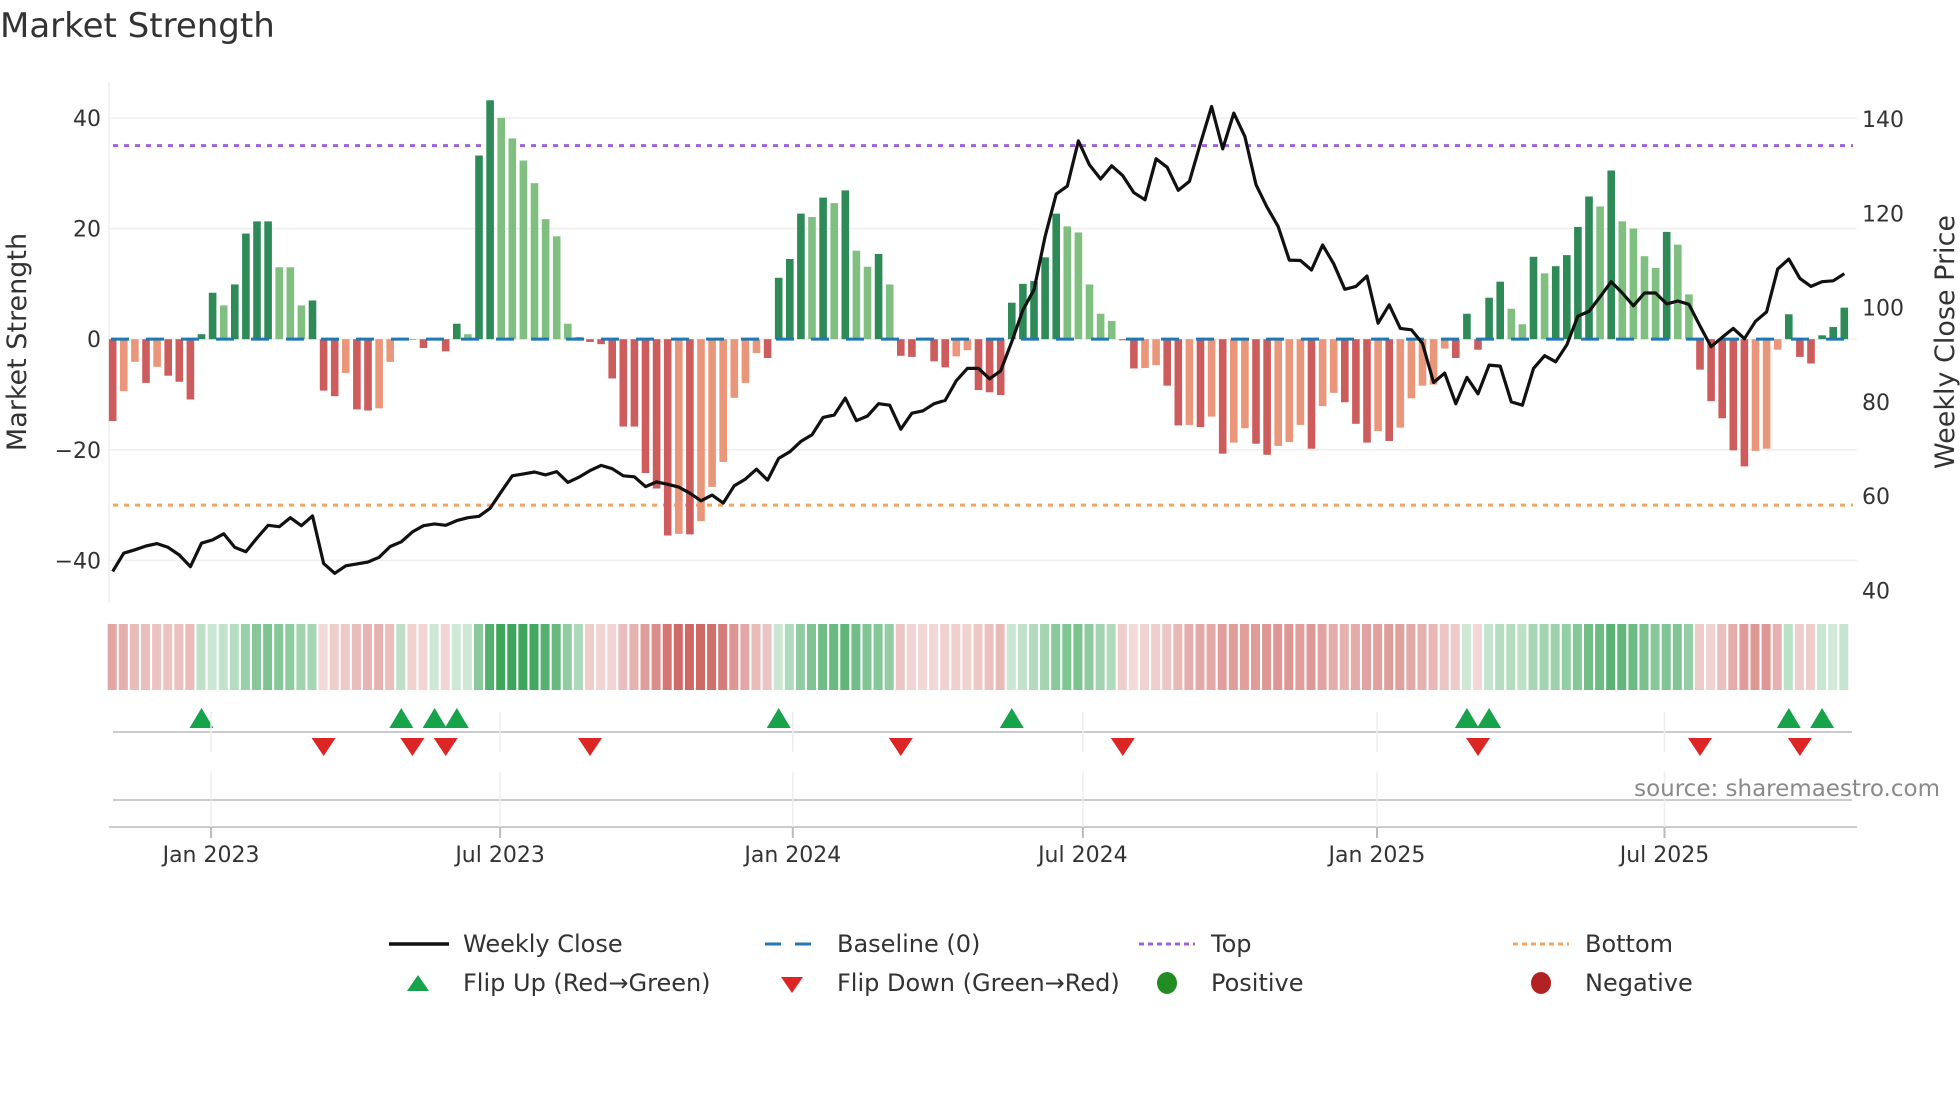  I want to click on right-tick-label: 140, so click(1883, 120).